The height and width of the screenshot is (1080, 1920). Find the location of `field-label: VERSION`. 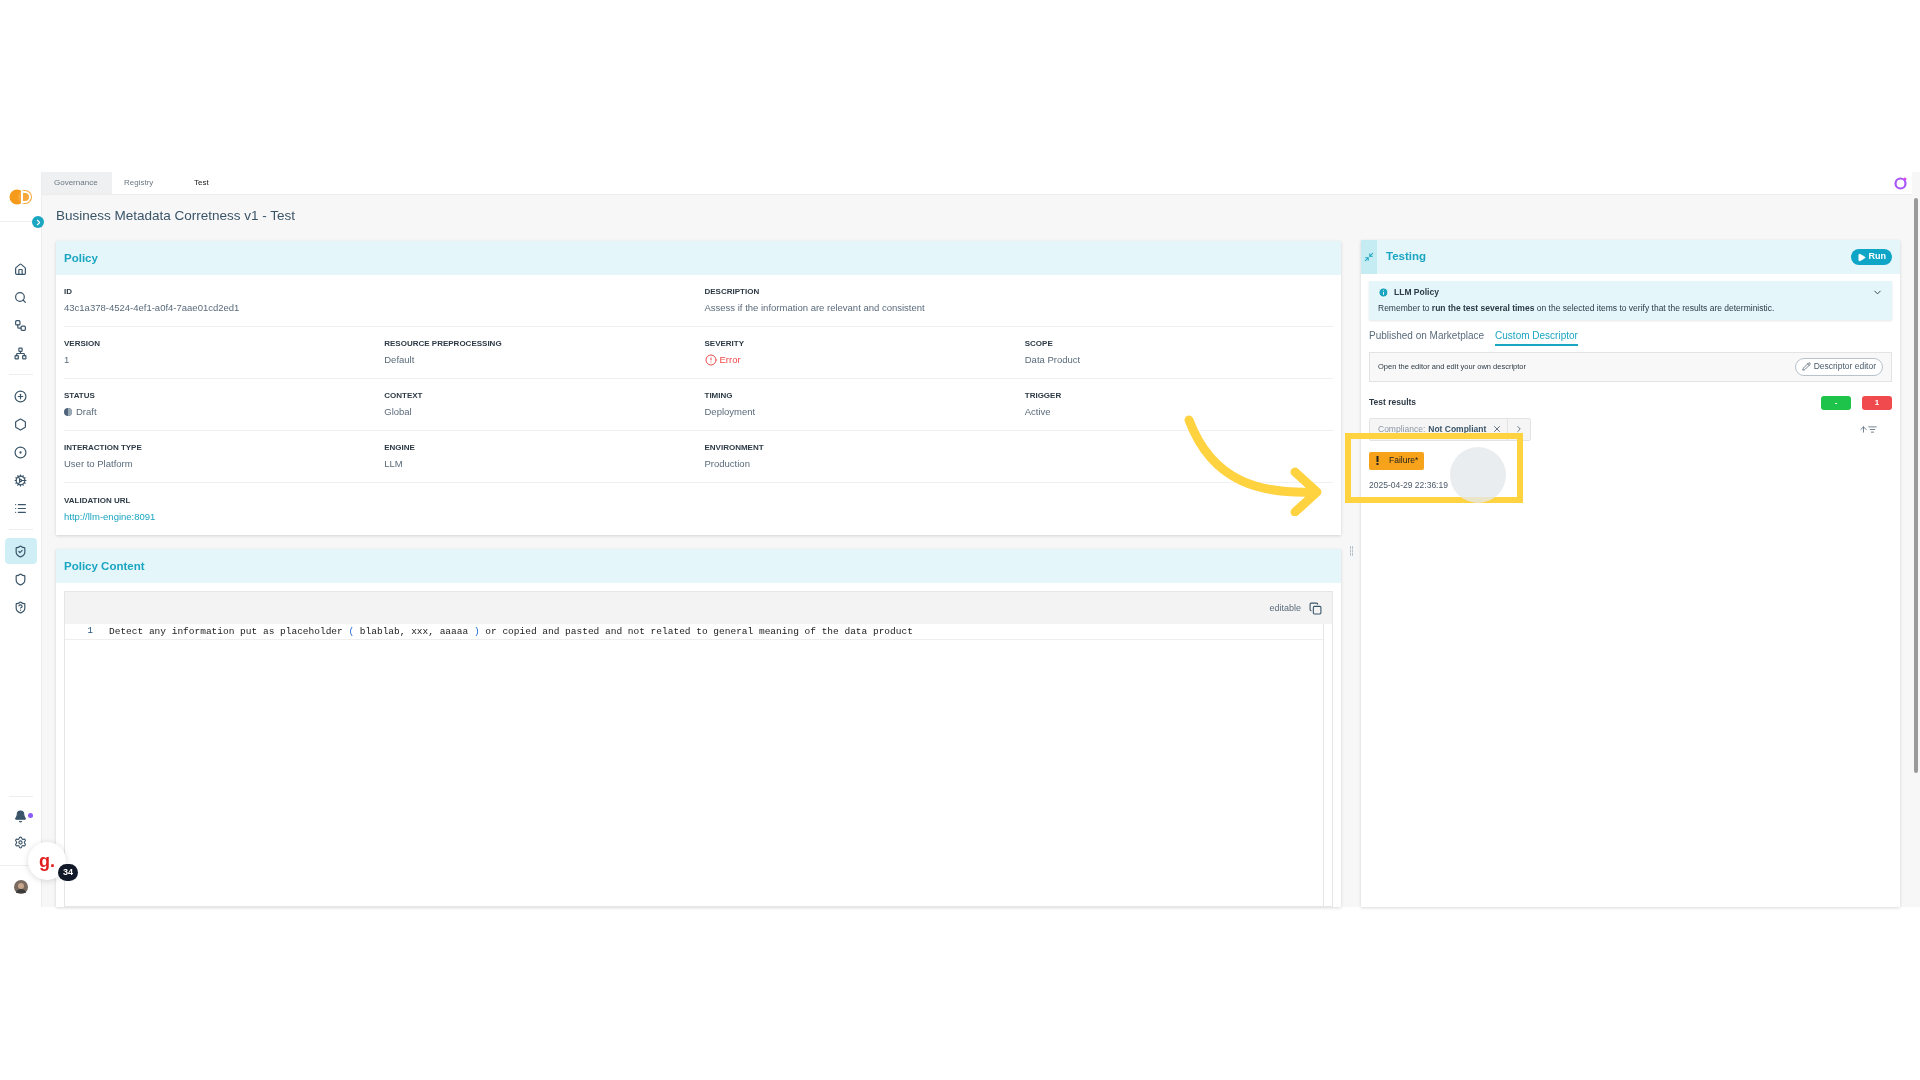

field-label: VERSION is located at coordinates (82, 344).